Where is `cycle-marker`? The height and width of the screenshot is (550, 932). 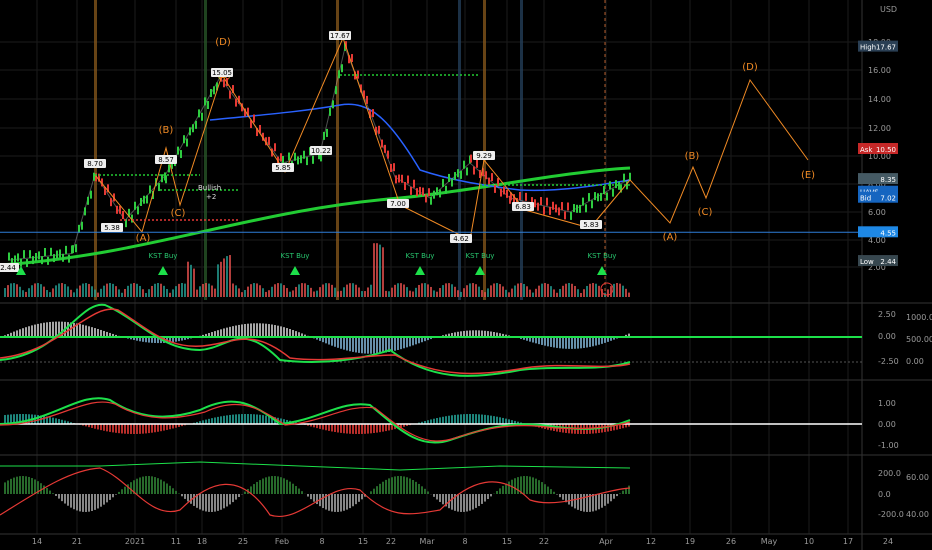 cycle-marker is located at coordinates (337, 150).